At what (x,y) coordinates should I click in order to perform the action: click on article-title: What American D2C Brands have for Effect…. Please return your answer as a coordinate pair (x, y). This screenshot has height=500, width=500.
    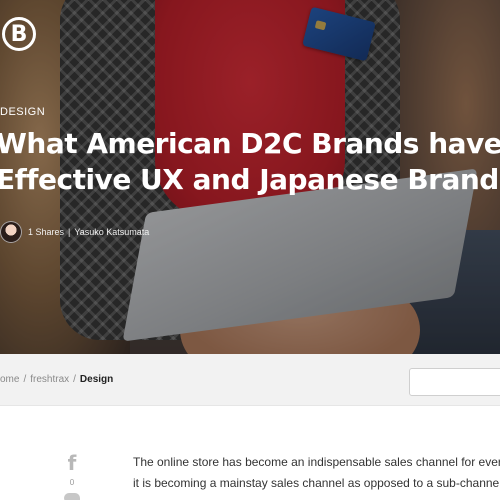
    Looking at the image, I should click on (250, 162).